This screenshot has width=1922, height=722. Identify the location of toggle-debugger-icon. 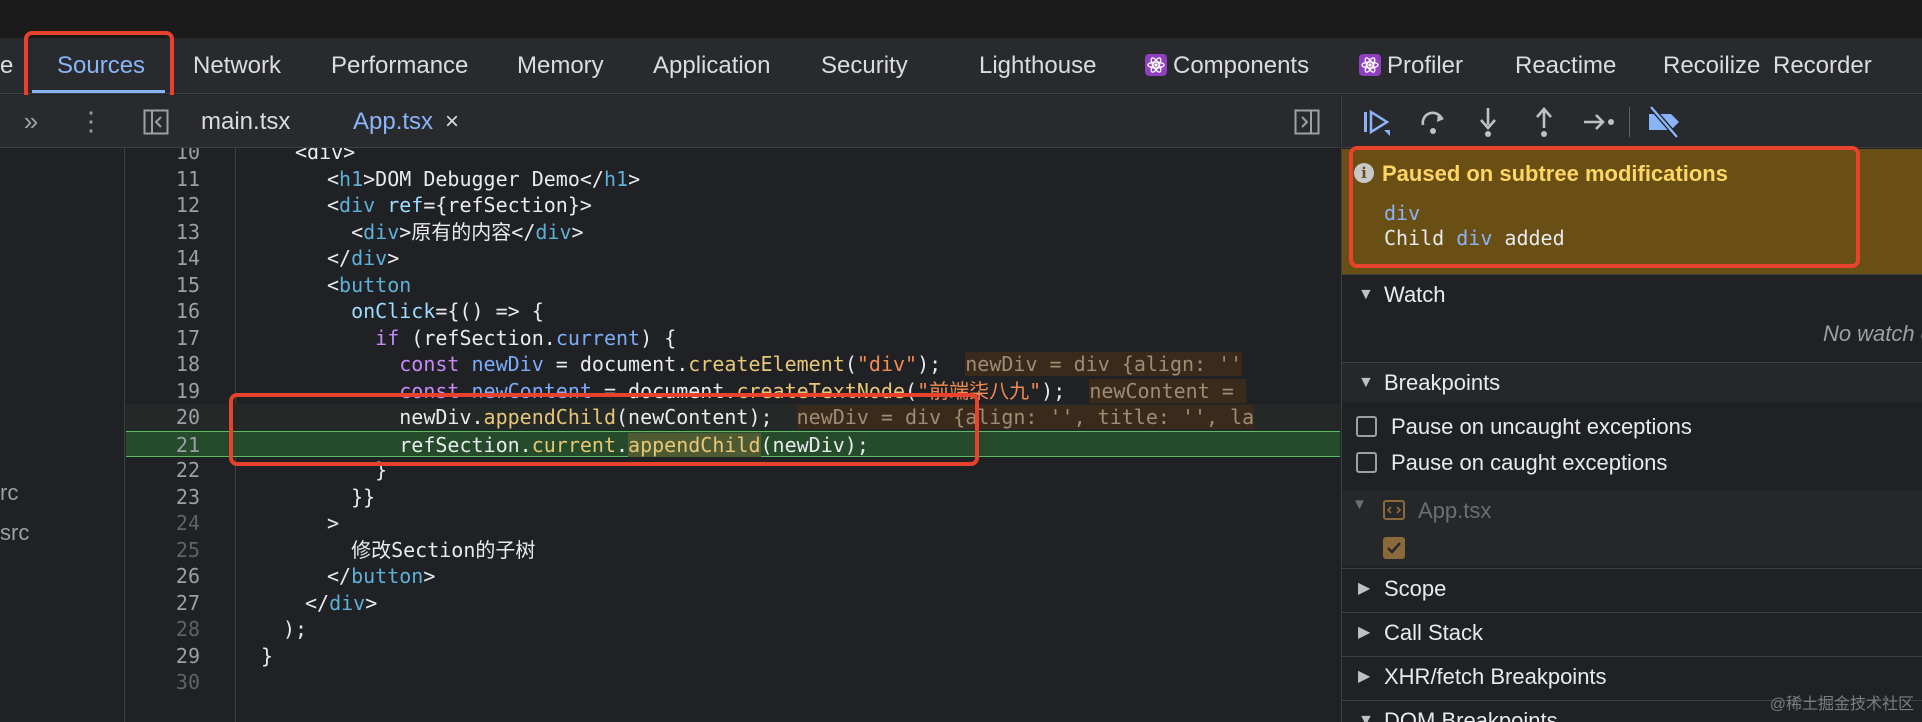
(1307, 122).